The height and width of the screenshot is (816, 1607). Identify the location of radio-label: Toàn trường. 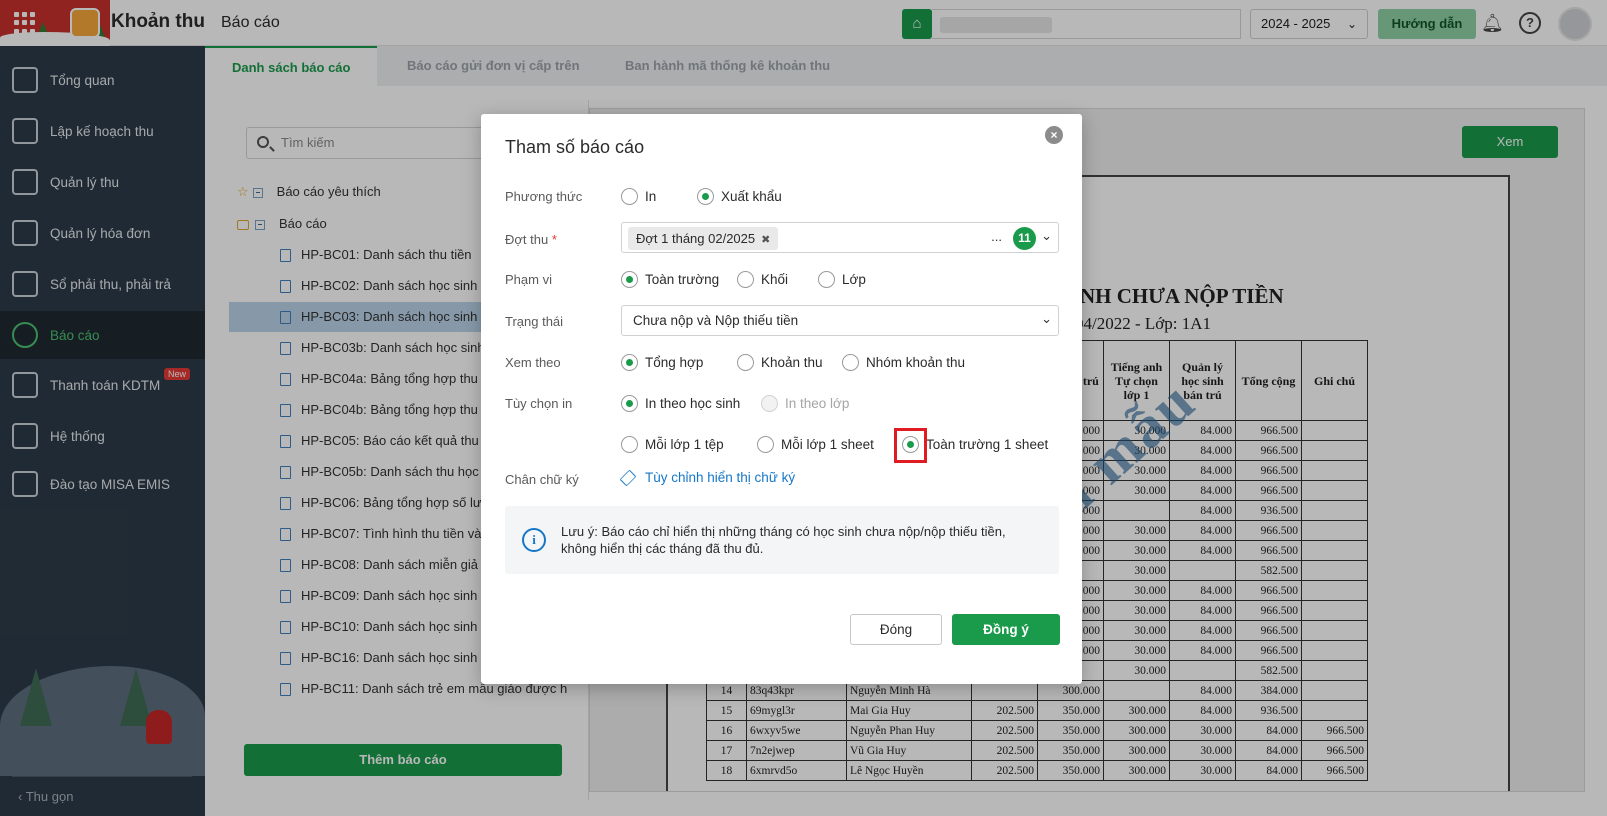
(682, 279).